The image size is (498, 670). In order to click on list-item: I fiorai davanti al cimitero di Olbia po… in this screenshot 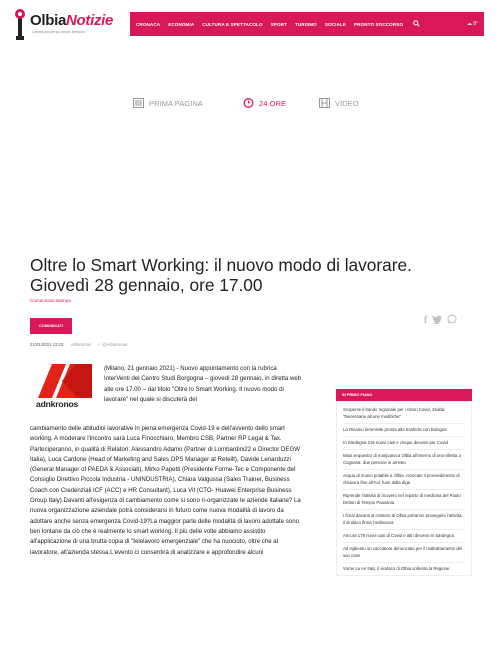, I will do `click(404, 520)`.